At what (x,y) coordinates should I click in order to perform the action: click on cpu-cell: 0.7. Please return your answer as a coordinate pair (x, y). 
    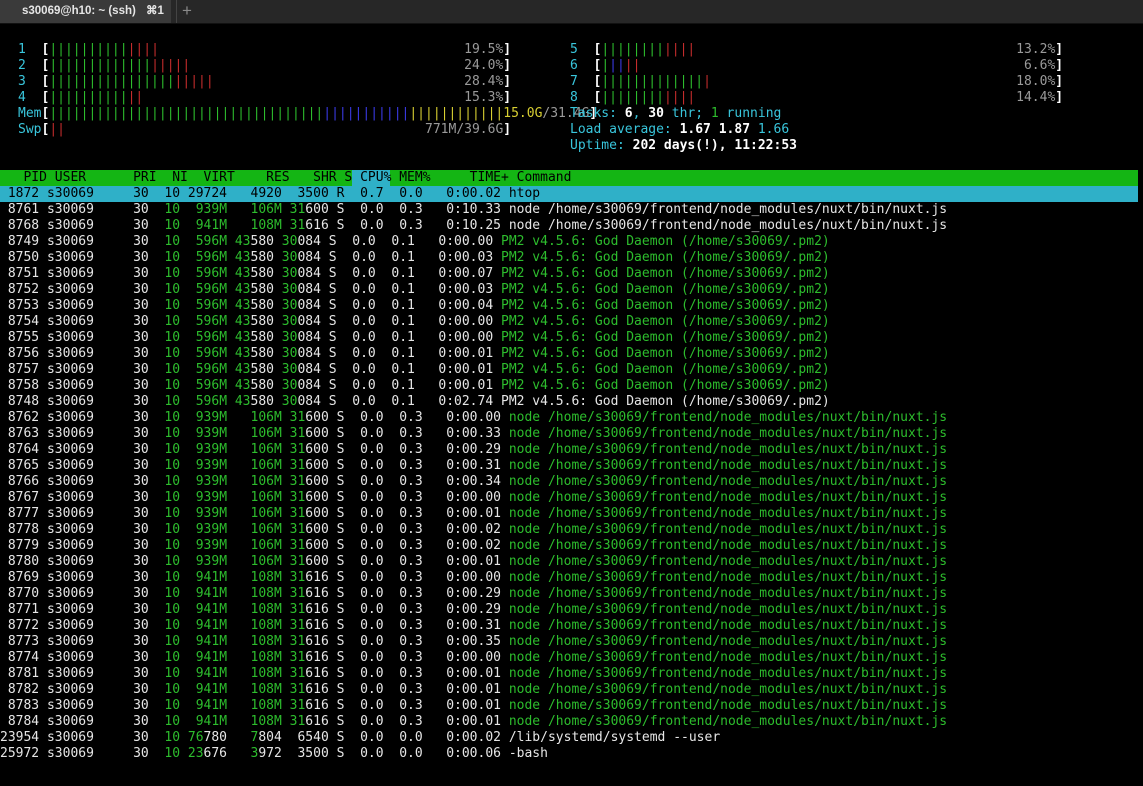
    Looking at the image, I should click on (364, 193).